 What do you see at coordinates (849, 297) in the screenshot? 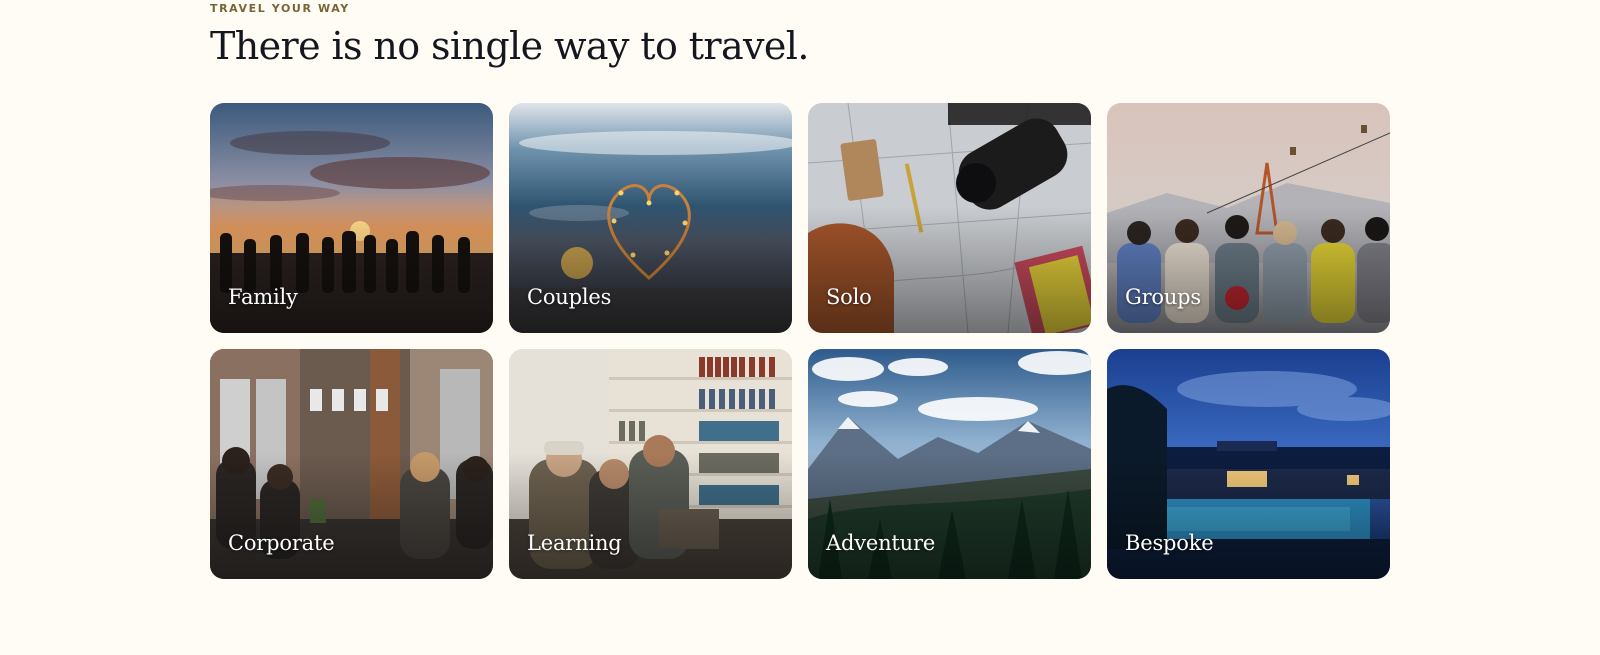
I see `card-label: Solo` at bounding box center [849, 297].